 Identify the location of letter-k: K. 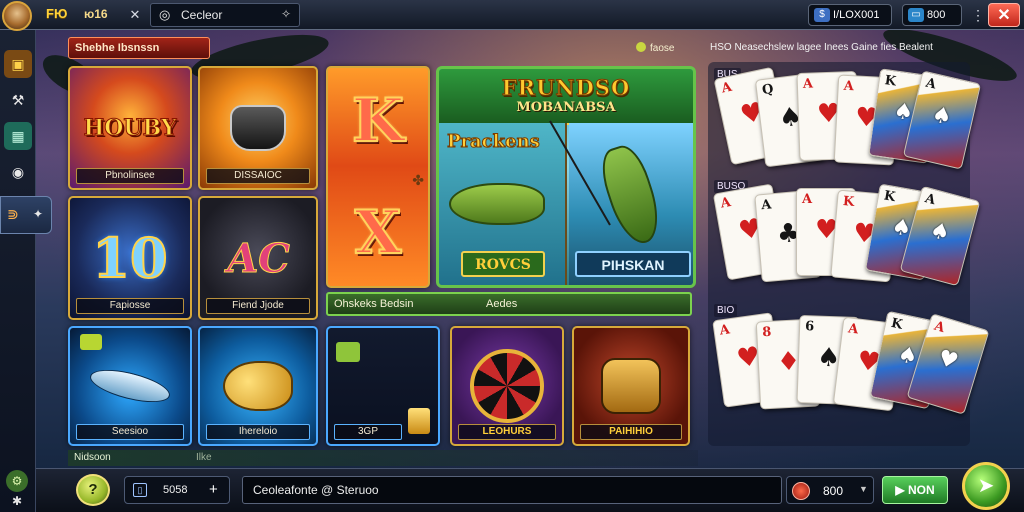
(378, 121).